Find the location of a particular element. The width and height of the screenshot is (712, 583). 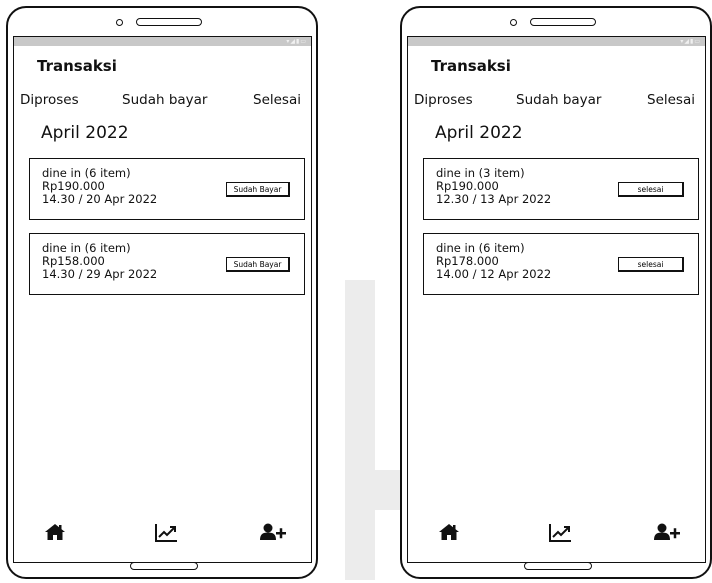

order-datetime: 12.30 / 13 Apr 2022 is located at coordinates (494, 199).